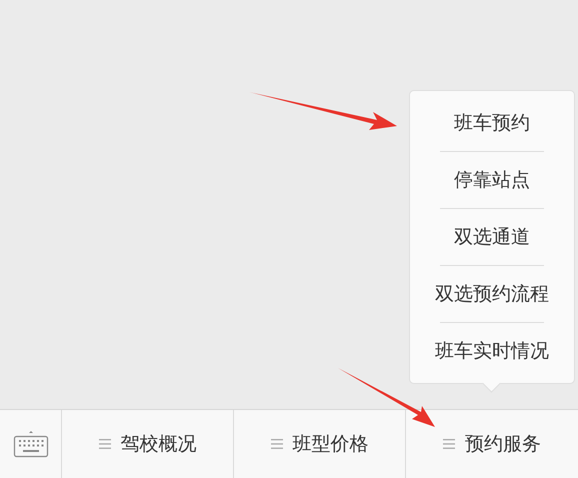 This screenshot has height=478, width=578. I want to click on submenu-item: 双选通道, so click(492, 237).